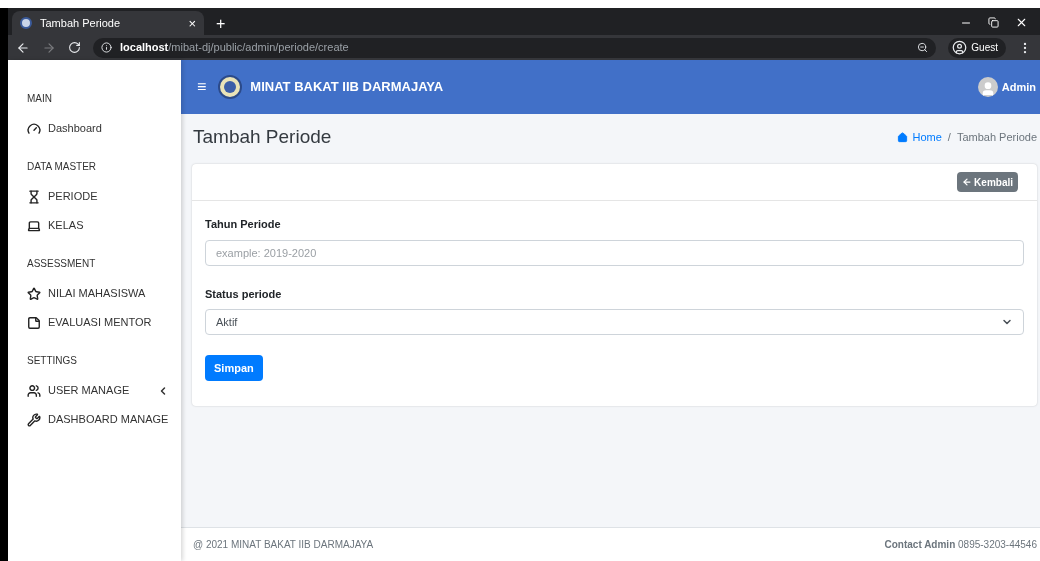  Describe the element at coordinates (977, 47) in the screenshot. I see `profile-button: Guest` at that location.